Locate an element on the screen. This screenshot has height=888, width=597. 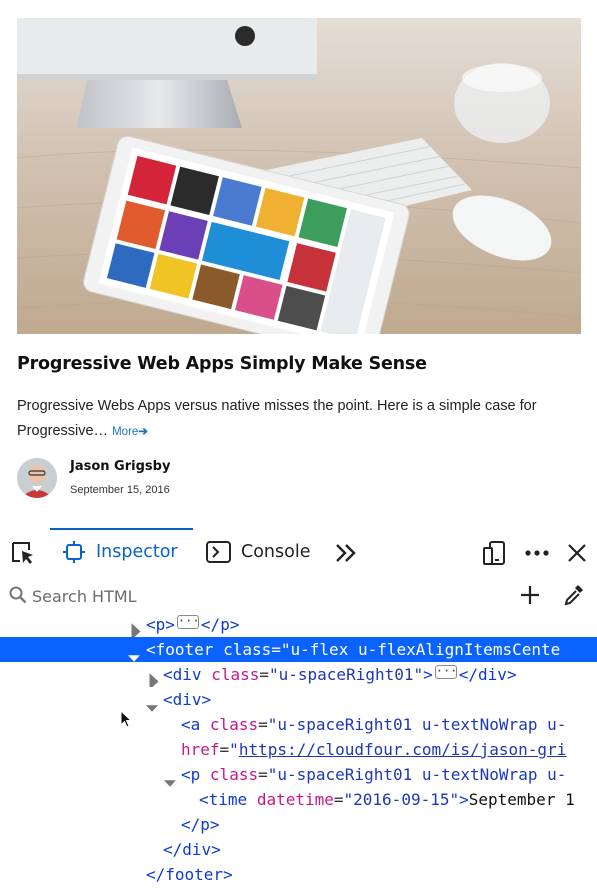
close-devtools-button is located at coordinates (577, 553).